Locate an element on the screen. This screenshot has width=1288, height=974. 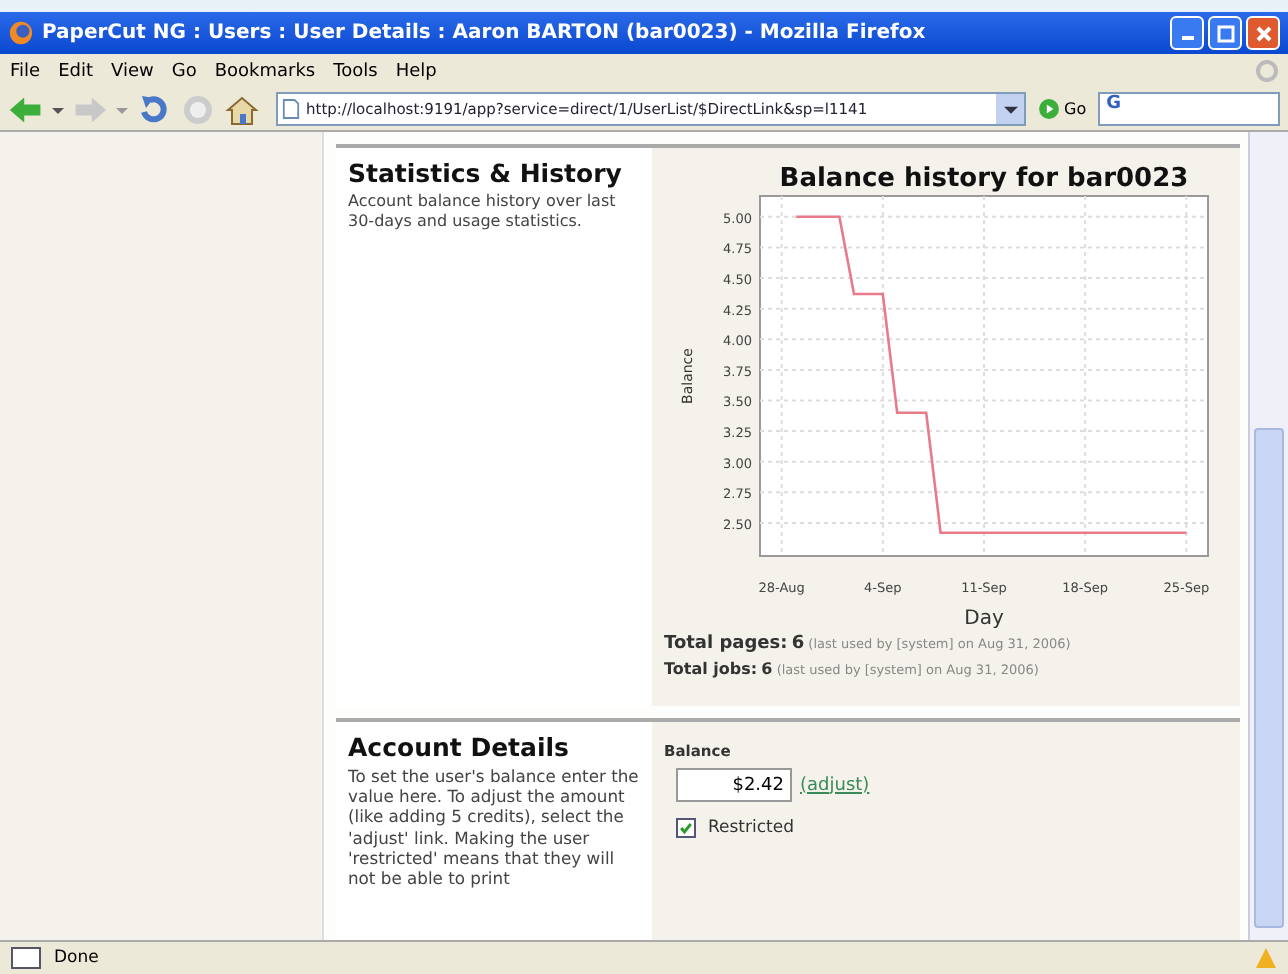
section-description: Account balance history over last 30-days and usage statistics. is located at coordinates (483, 212).